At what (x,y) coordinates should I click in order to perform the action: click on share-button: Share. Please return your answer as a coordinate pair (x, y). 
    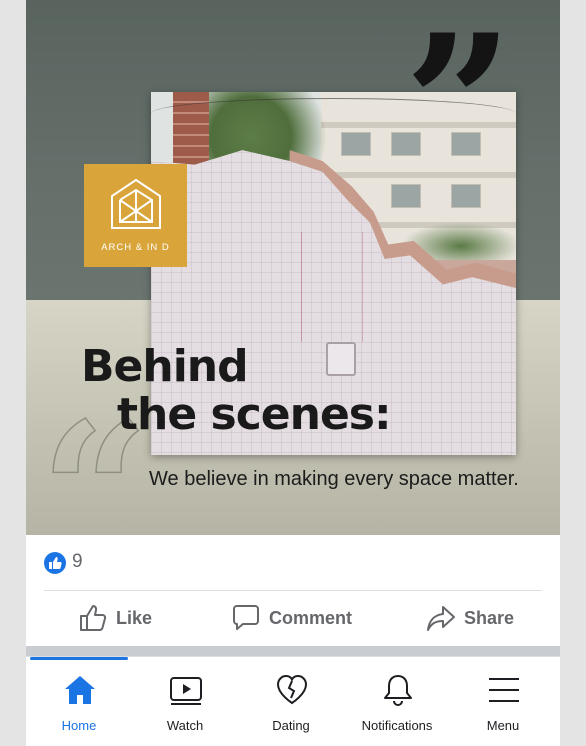
    Looking at the image, I should click on (470, 618).